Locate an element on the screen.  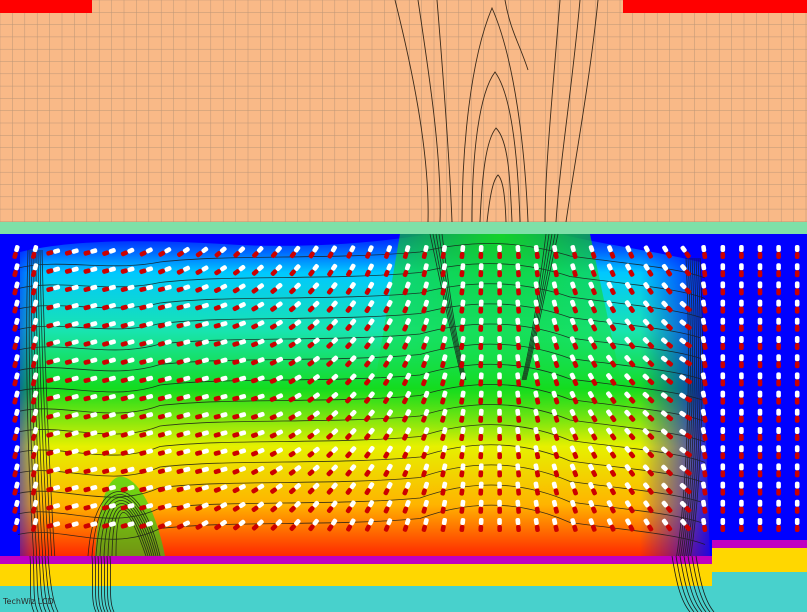
passivation-layer is located at coordinates (356, 575).